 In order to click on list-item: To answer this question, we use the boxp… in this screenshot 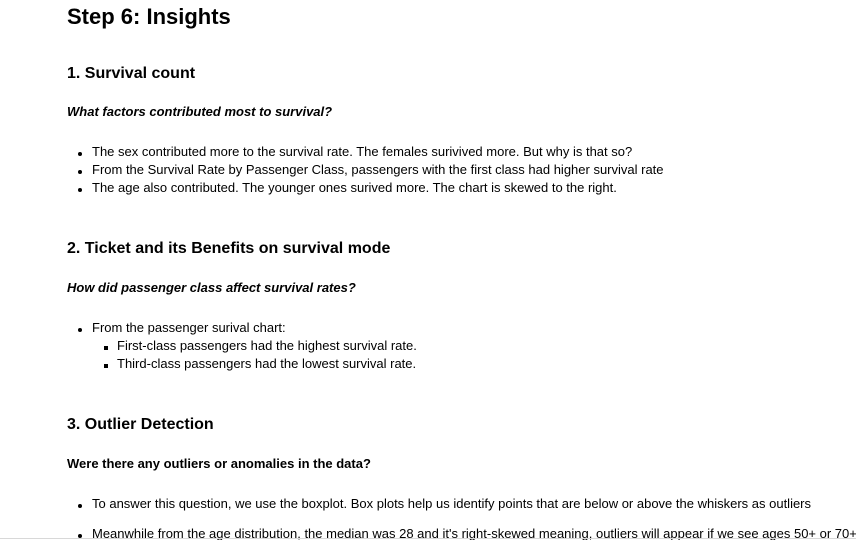, I will do `click(452, 503)`.